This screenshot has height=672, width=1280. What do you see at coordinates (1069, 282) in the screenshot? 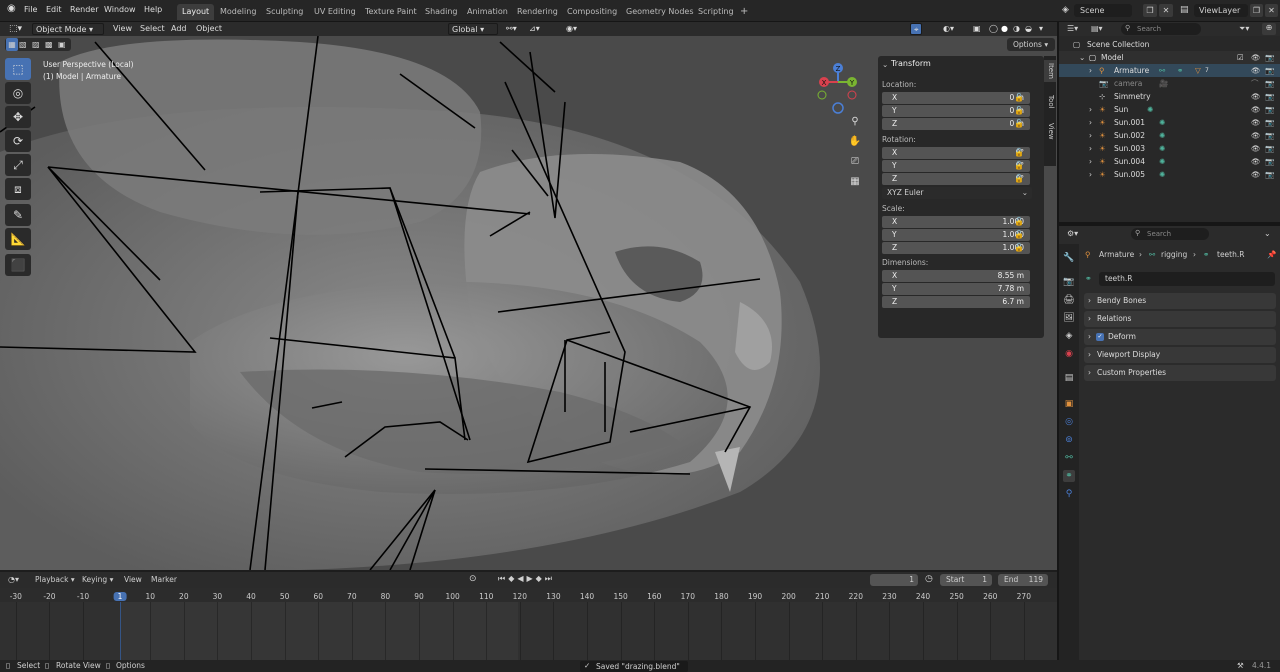
I see `render-tab-icon: 📷` at bounding box center [1069, 282].